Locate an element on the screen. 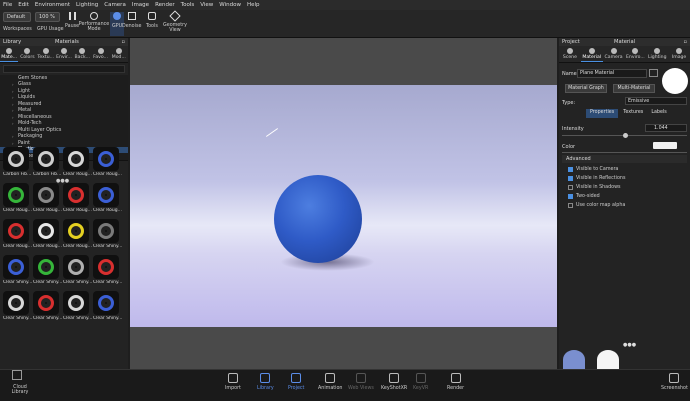 The image size is (690, 401). bottom-animation-button: Animation is located at coordinates (330, 382).